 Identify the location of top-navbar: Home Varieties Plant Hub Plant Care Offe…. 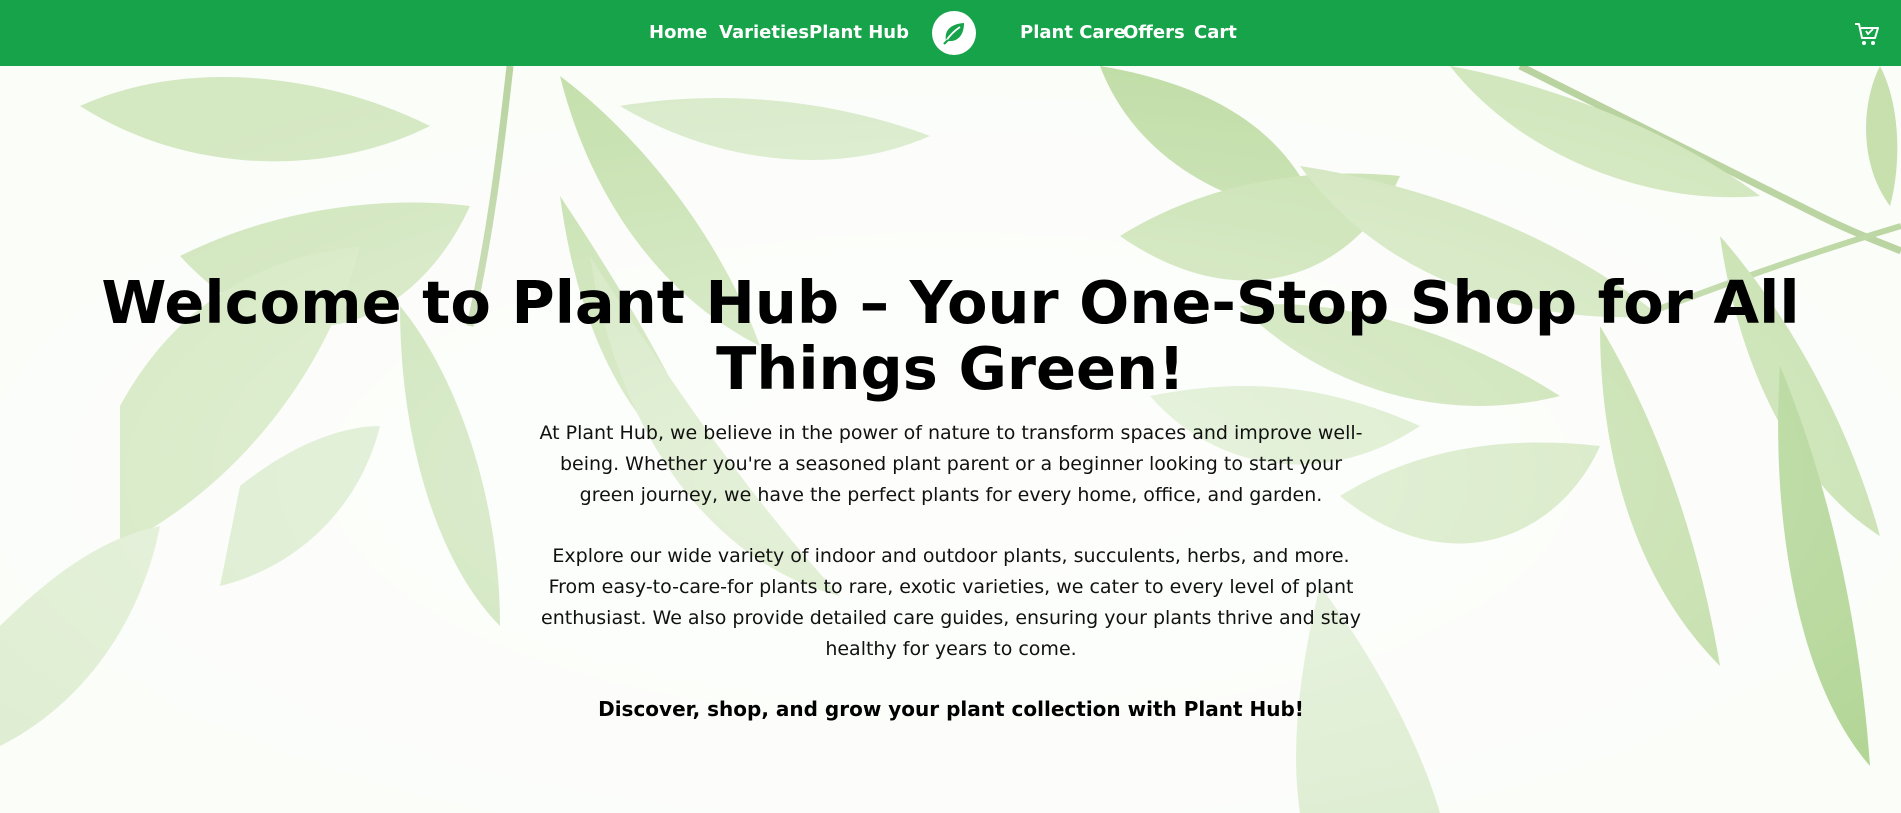
(950, 33).